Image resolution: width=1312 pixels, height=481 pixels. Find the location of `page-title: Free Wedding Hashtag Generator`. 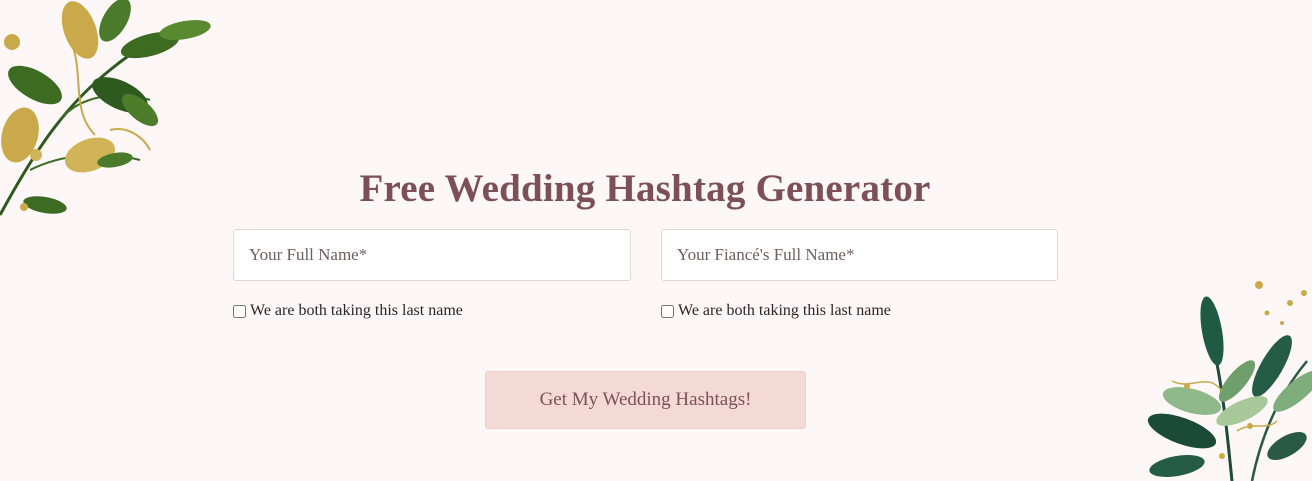

page-title: Free Wedding Hashtag Generator is located at coordinates (645, 189).